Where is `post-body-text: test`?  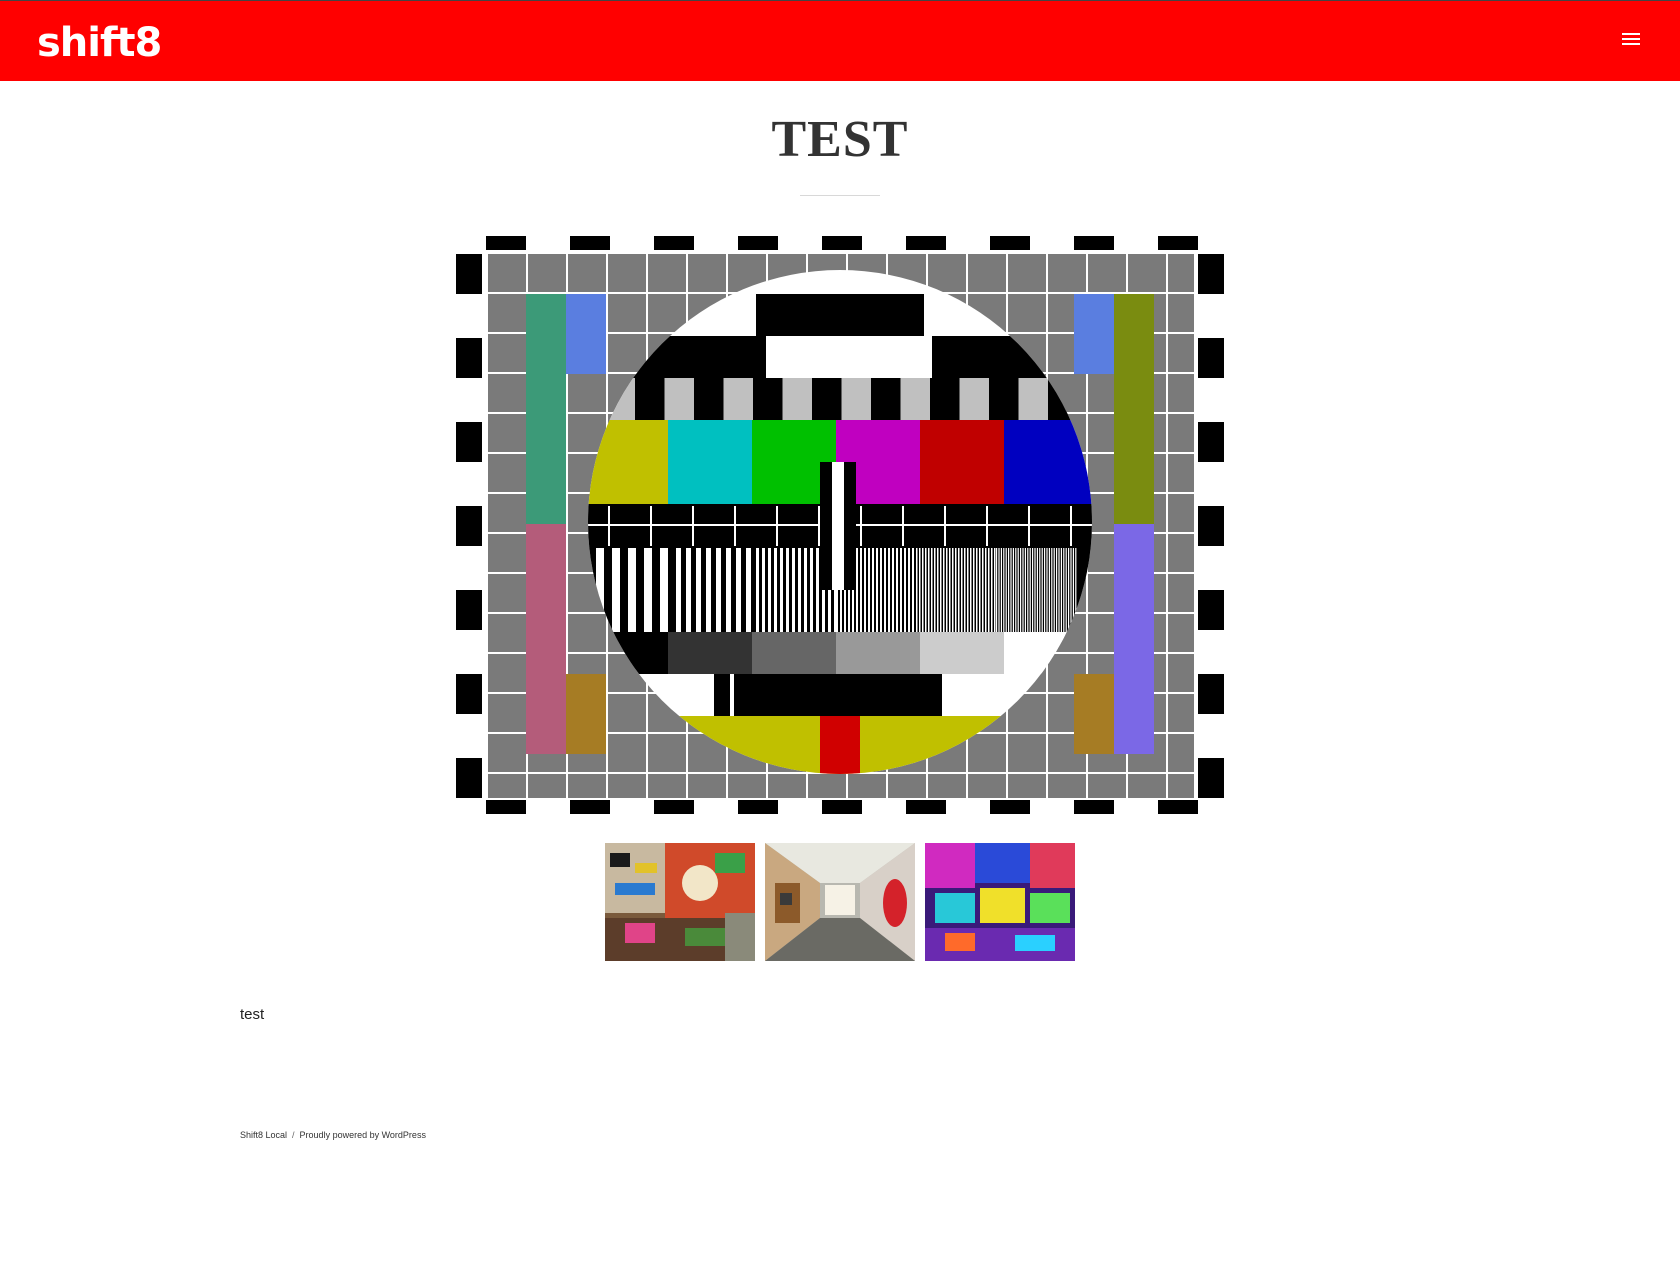
post-body-text: test is located at coordinates (252, 1014).